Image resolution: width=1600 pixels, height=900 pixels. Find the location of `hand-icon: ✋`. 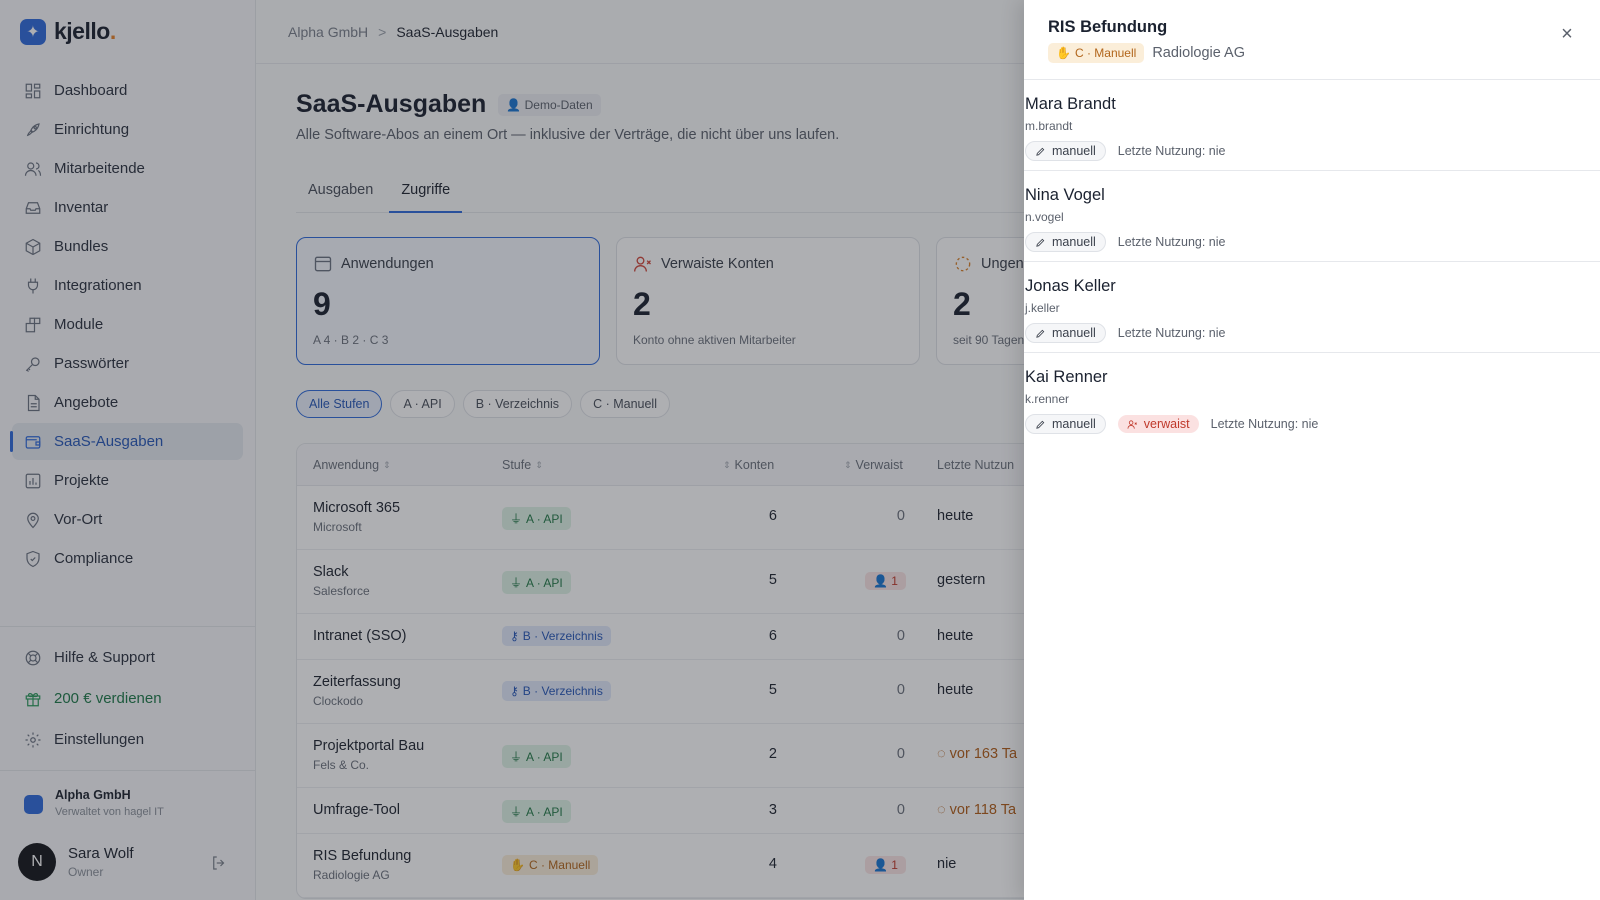

hand-icon: ✋ is located at coordinates (1063, 53).